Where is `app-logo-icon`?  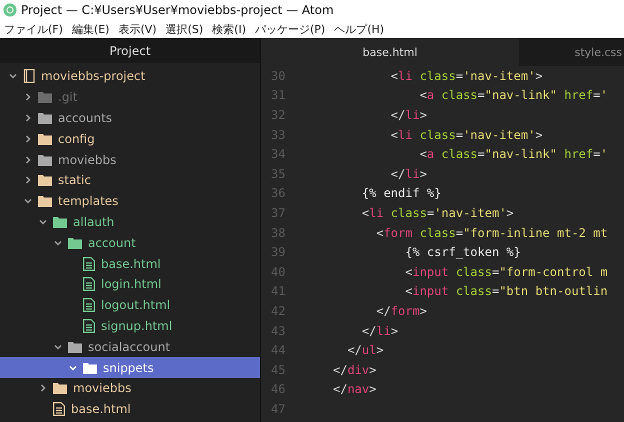 app-logo-icon is located at coordinates (10, 10).